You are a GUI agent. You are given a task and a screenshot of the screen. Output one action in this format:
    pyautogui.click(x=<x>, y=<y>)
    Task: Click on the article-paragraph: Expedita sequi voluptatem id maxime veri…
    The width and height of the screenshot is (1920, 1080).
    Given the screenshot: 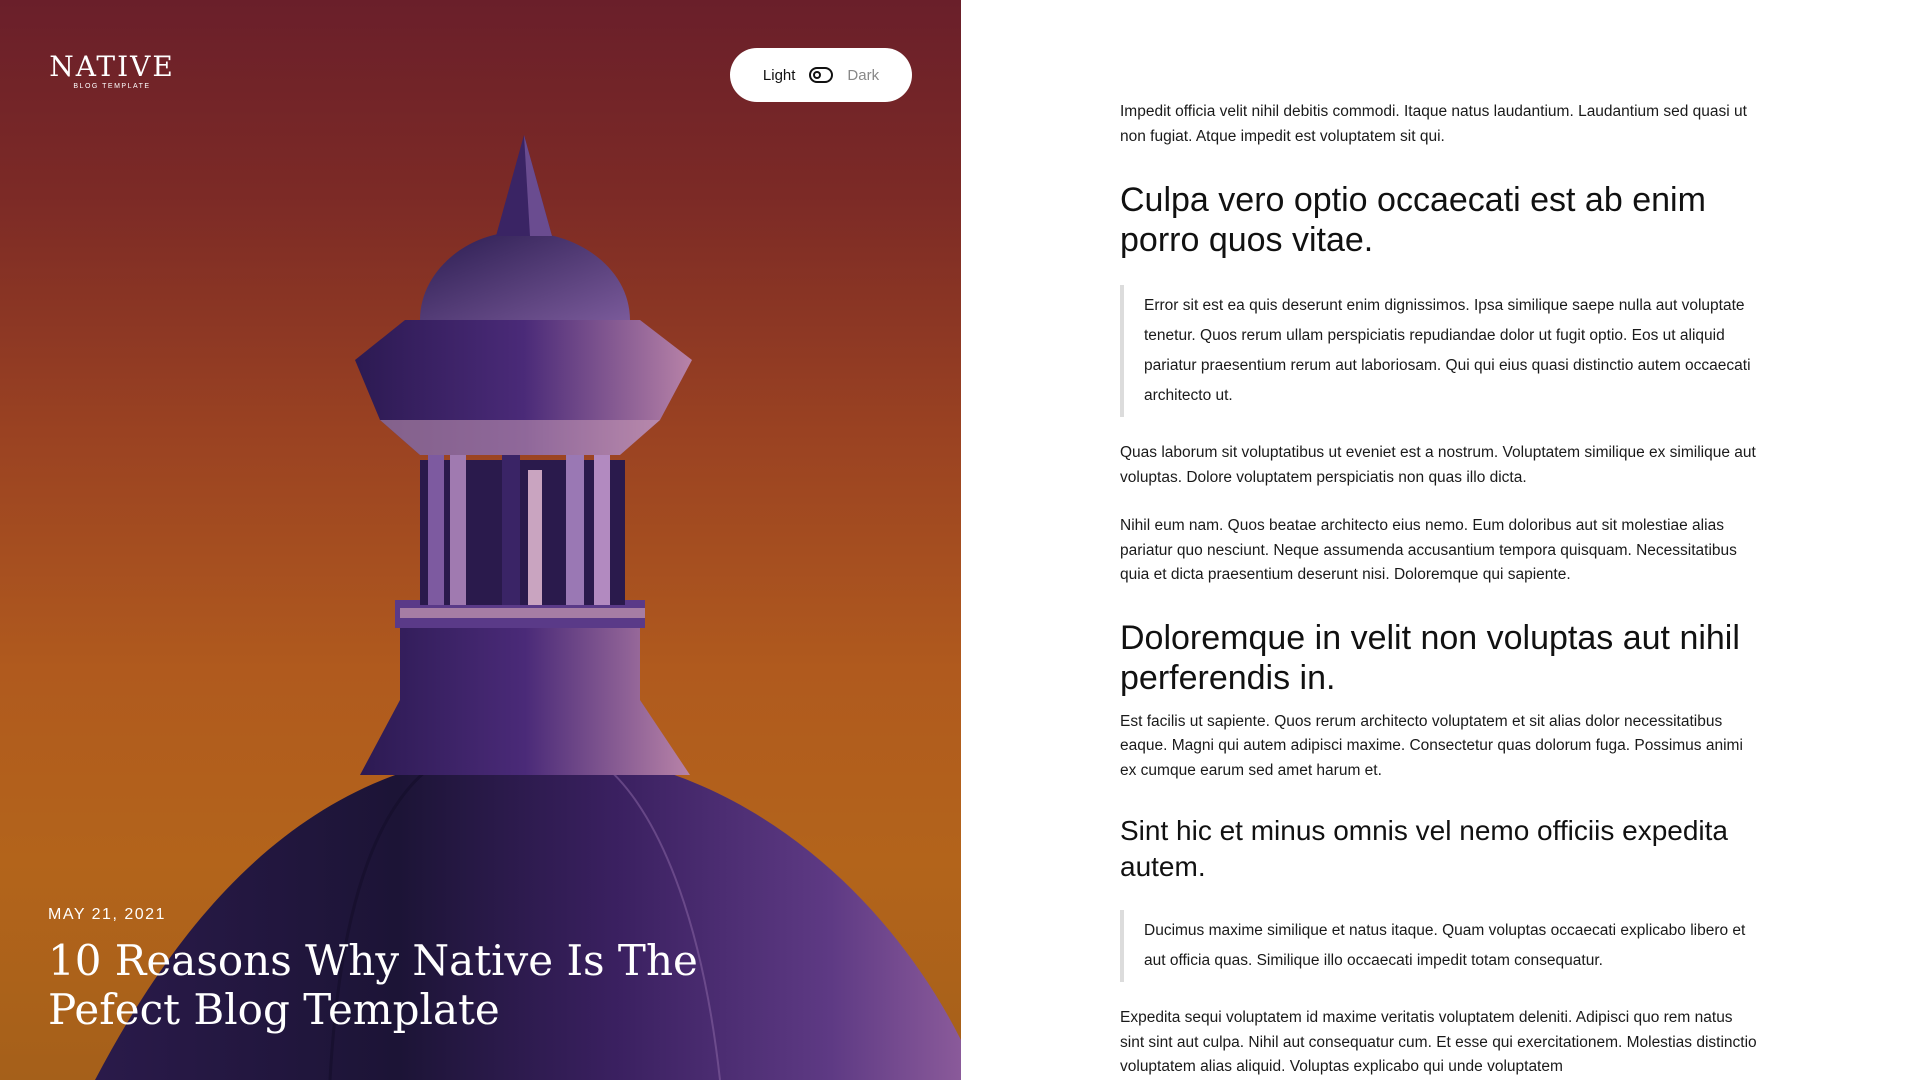 What is the action you would take?
    pyautogui.click(x=1438, y=1042)
    